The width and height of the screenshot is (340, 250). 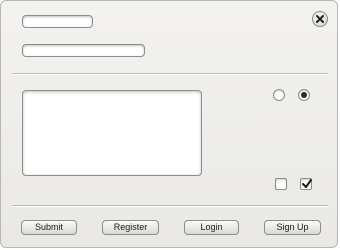 I want to click on radio-selected-dot, so click(x=304, y=95).